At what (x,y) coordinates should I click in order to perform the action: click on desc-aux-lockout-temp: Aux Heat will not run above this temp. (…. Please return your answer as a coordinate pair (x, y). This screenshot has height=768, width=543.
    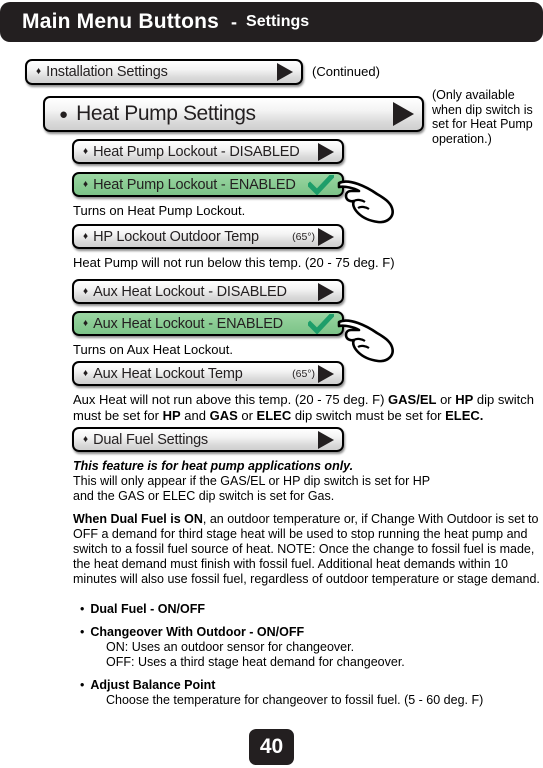
    Looking at the image, I should click on (308, 407).